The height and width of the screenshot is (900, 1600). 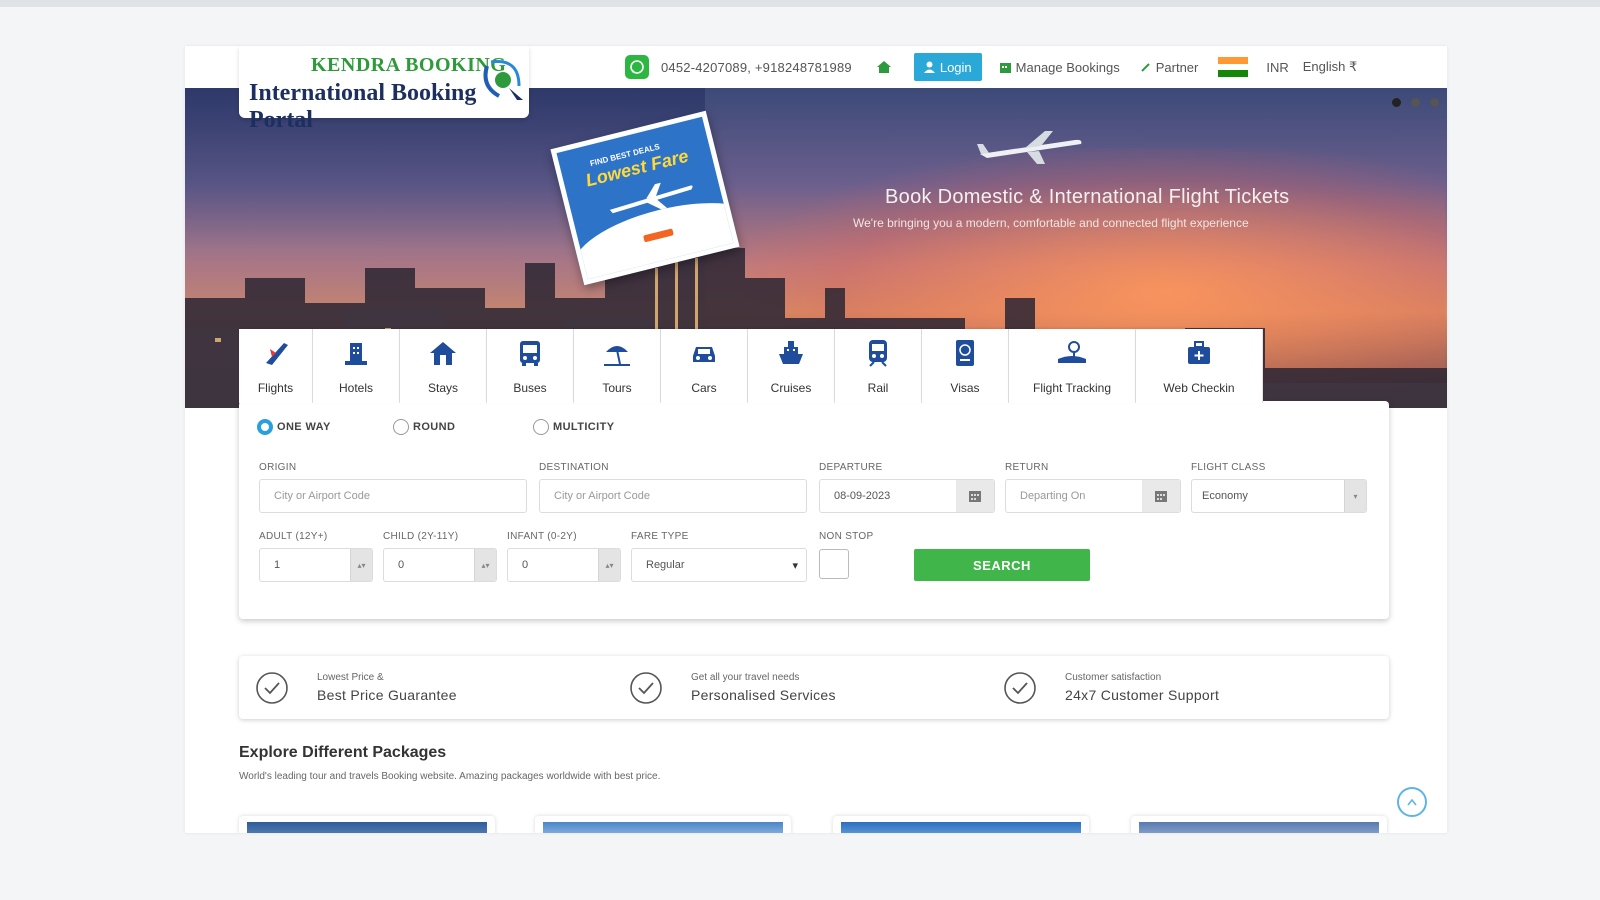 I want to click on tab-stays: Stays, so click(x=443, y=366).